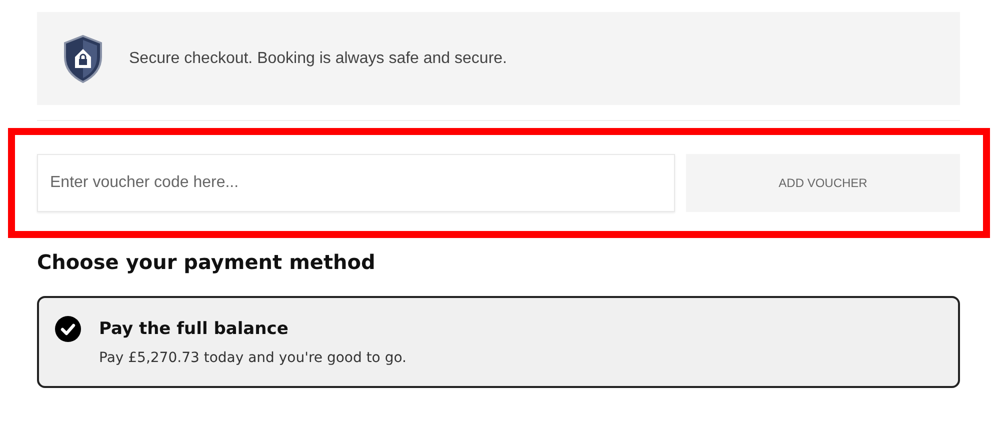  What do you see at coordinates (83, 58) in the screenshot?
I see `shield-lock-icon` at bounding box center [83, 58].